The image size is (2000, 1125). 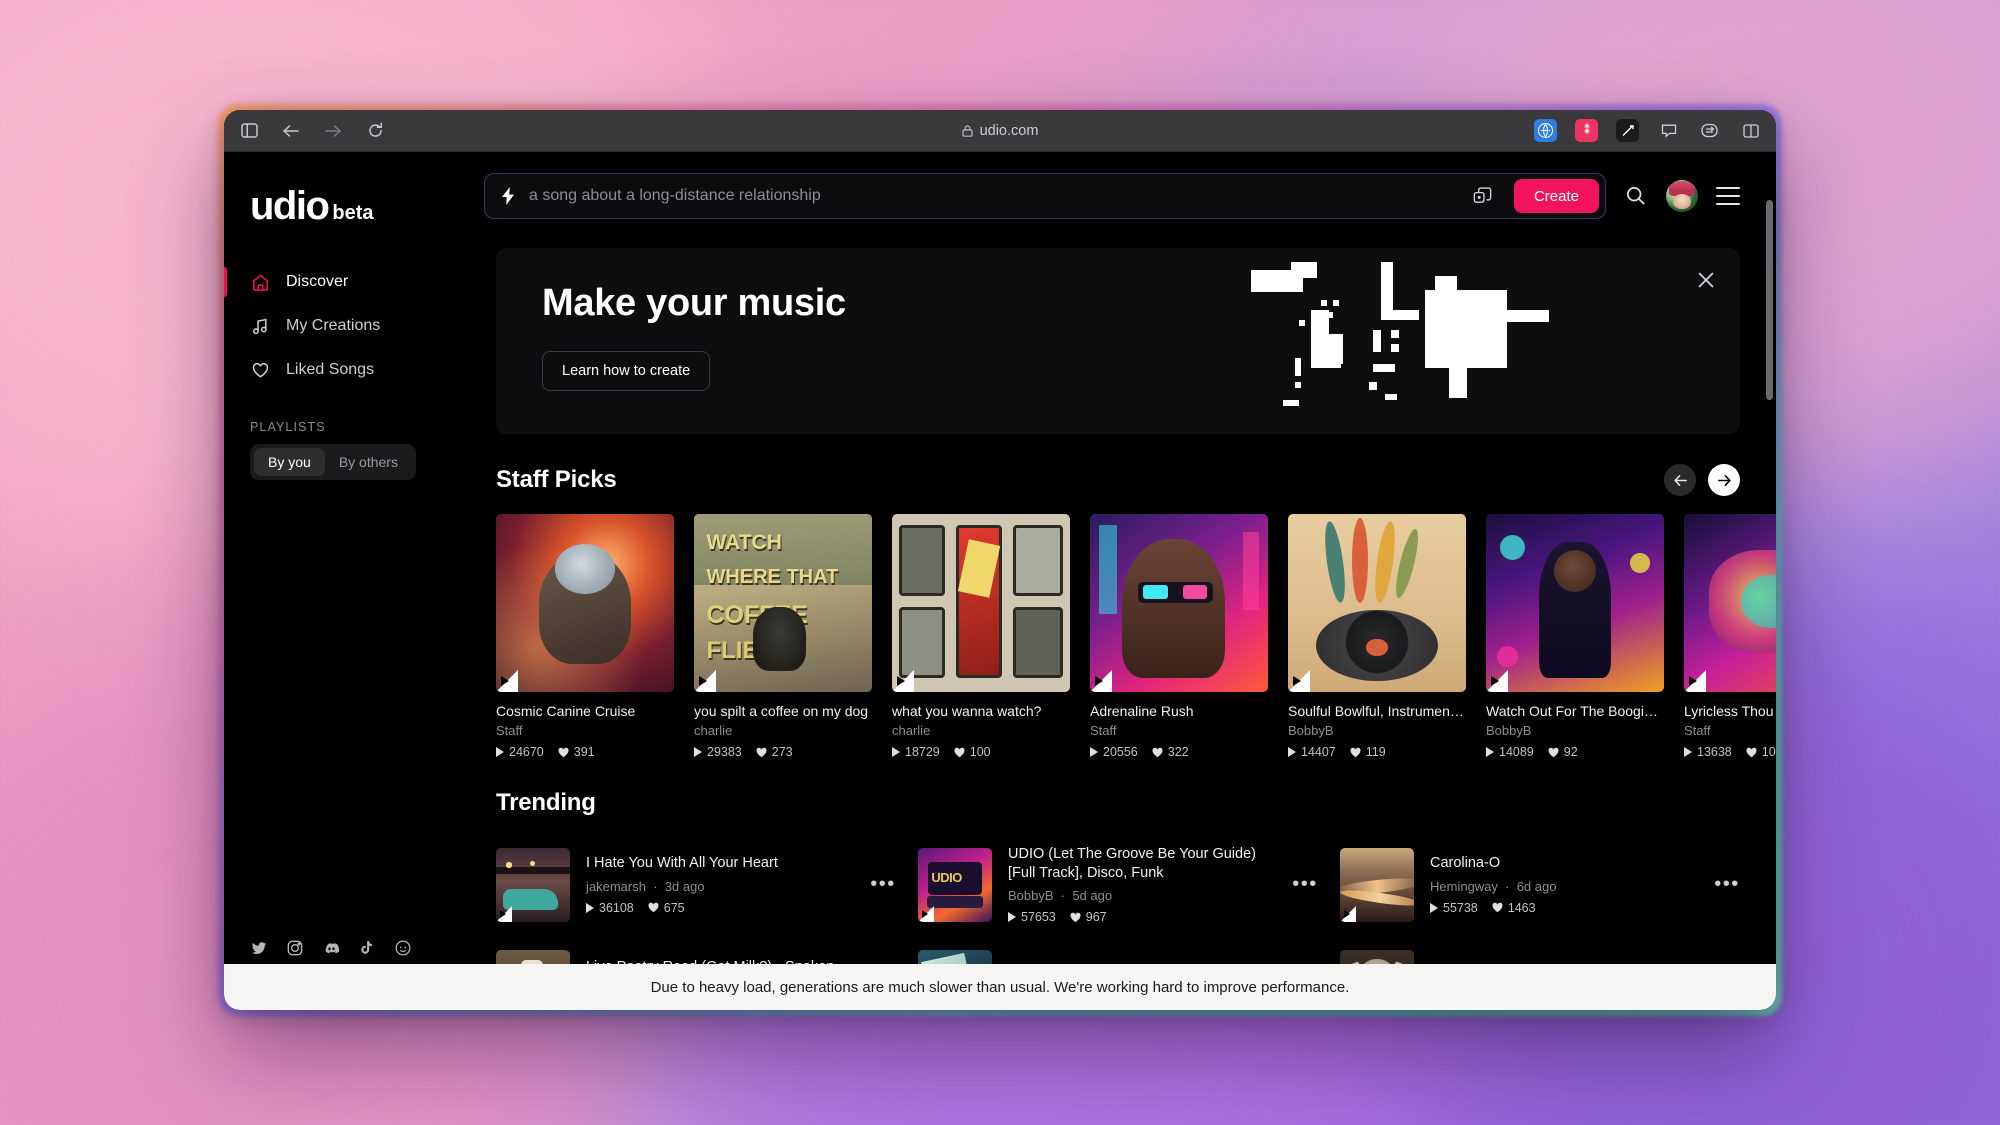 I want to click on play-count: 20556, so click(x=1120, y=752).